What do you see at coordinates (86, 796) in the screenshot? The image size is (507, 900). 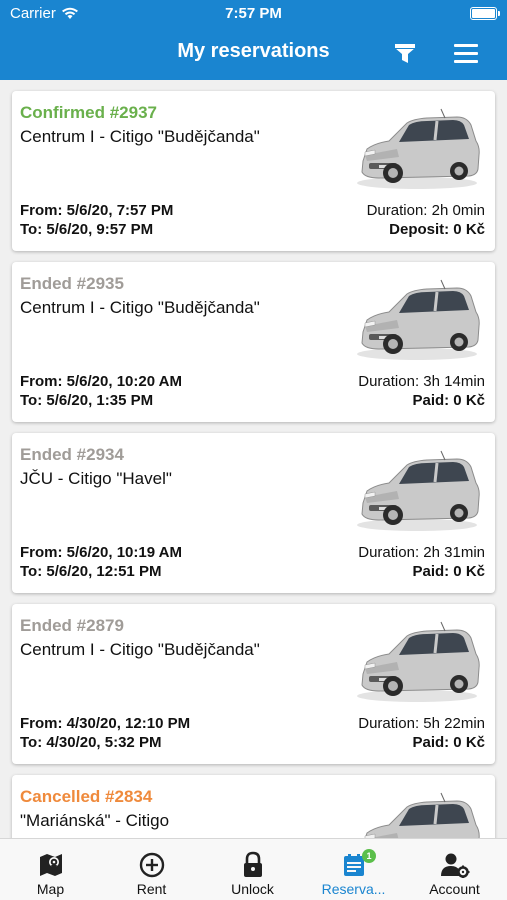 I see `reservation-status: Cancelled #2834` at bounding box center [86, 796].